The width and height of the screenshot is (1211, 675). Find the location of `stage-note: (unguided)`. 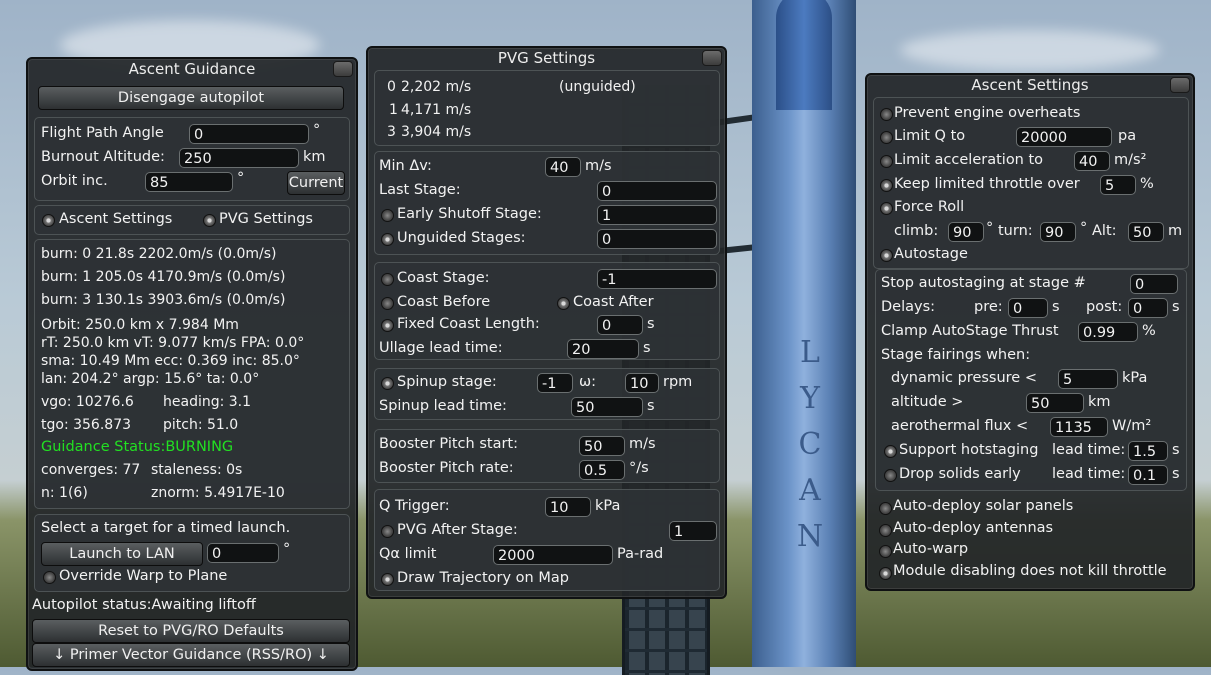

stage-note: (unguided) is located at coordinates (597, 87).